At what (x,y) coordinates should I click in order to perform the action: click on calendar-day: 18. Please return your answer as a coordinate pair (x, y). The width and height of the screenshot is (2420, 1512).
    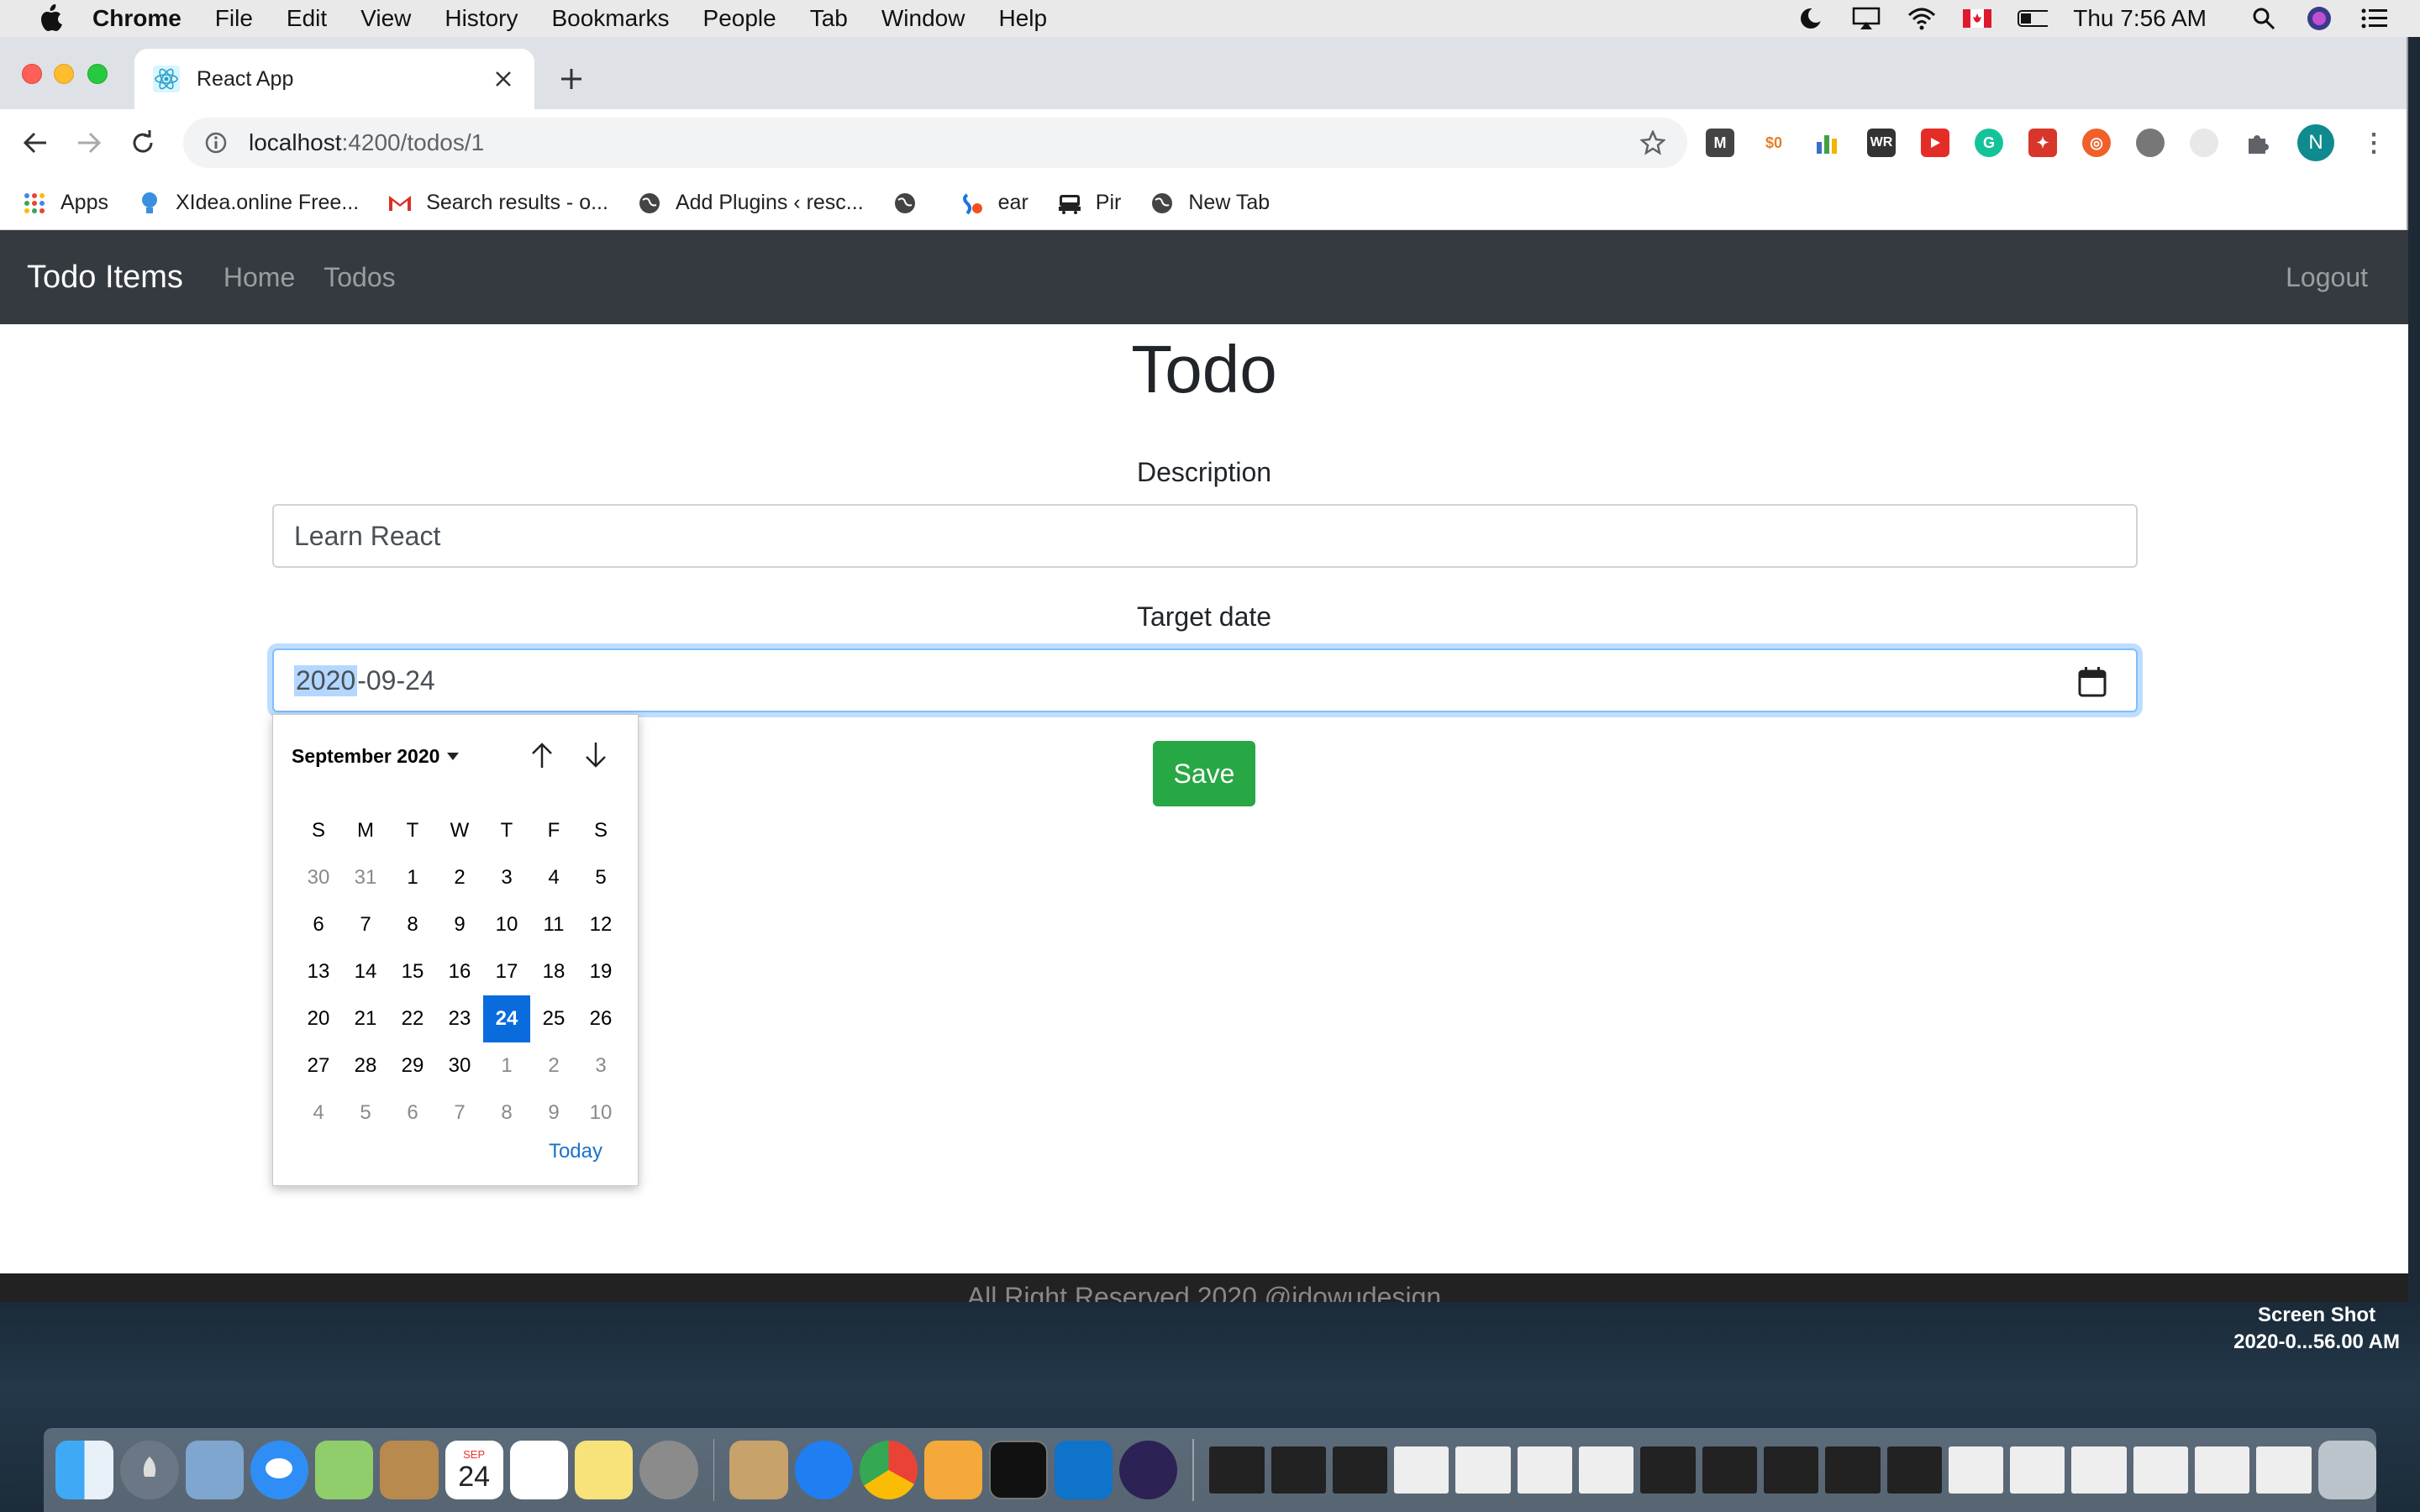
    Looking at the image, I should click on (553, 971).